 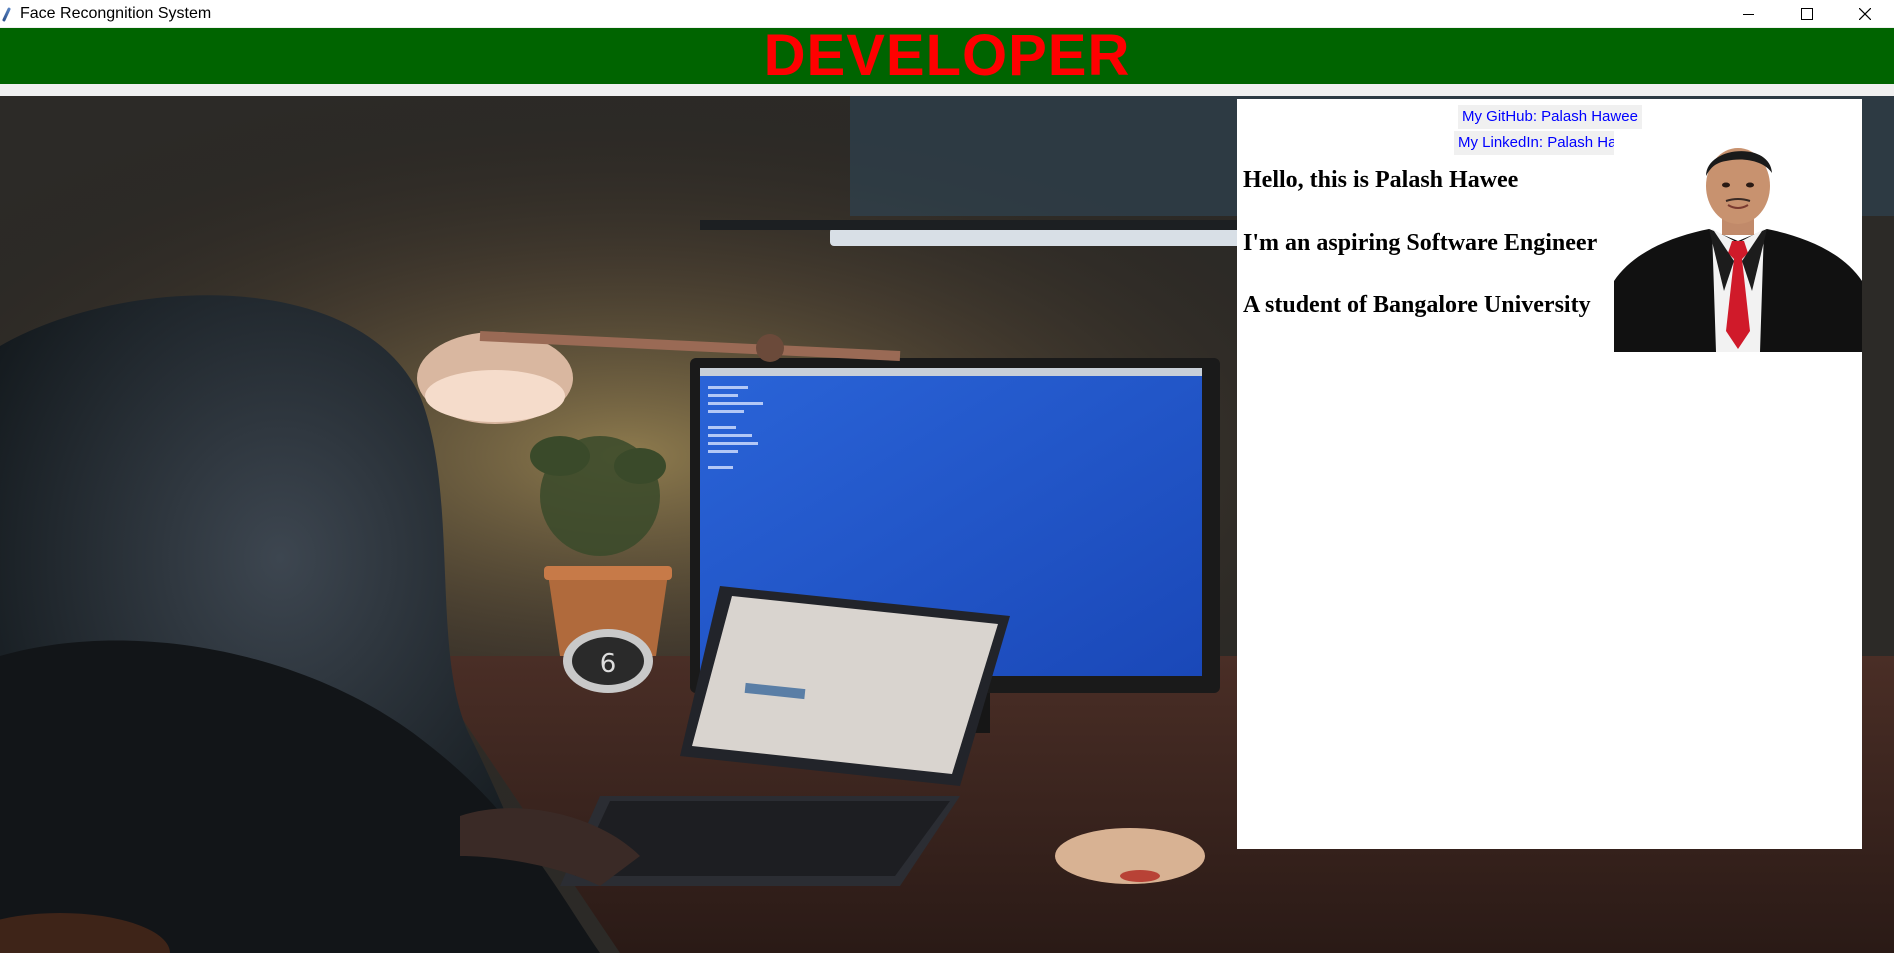 I want to click on profile-portrait, so click(x=1738, y=241).